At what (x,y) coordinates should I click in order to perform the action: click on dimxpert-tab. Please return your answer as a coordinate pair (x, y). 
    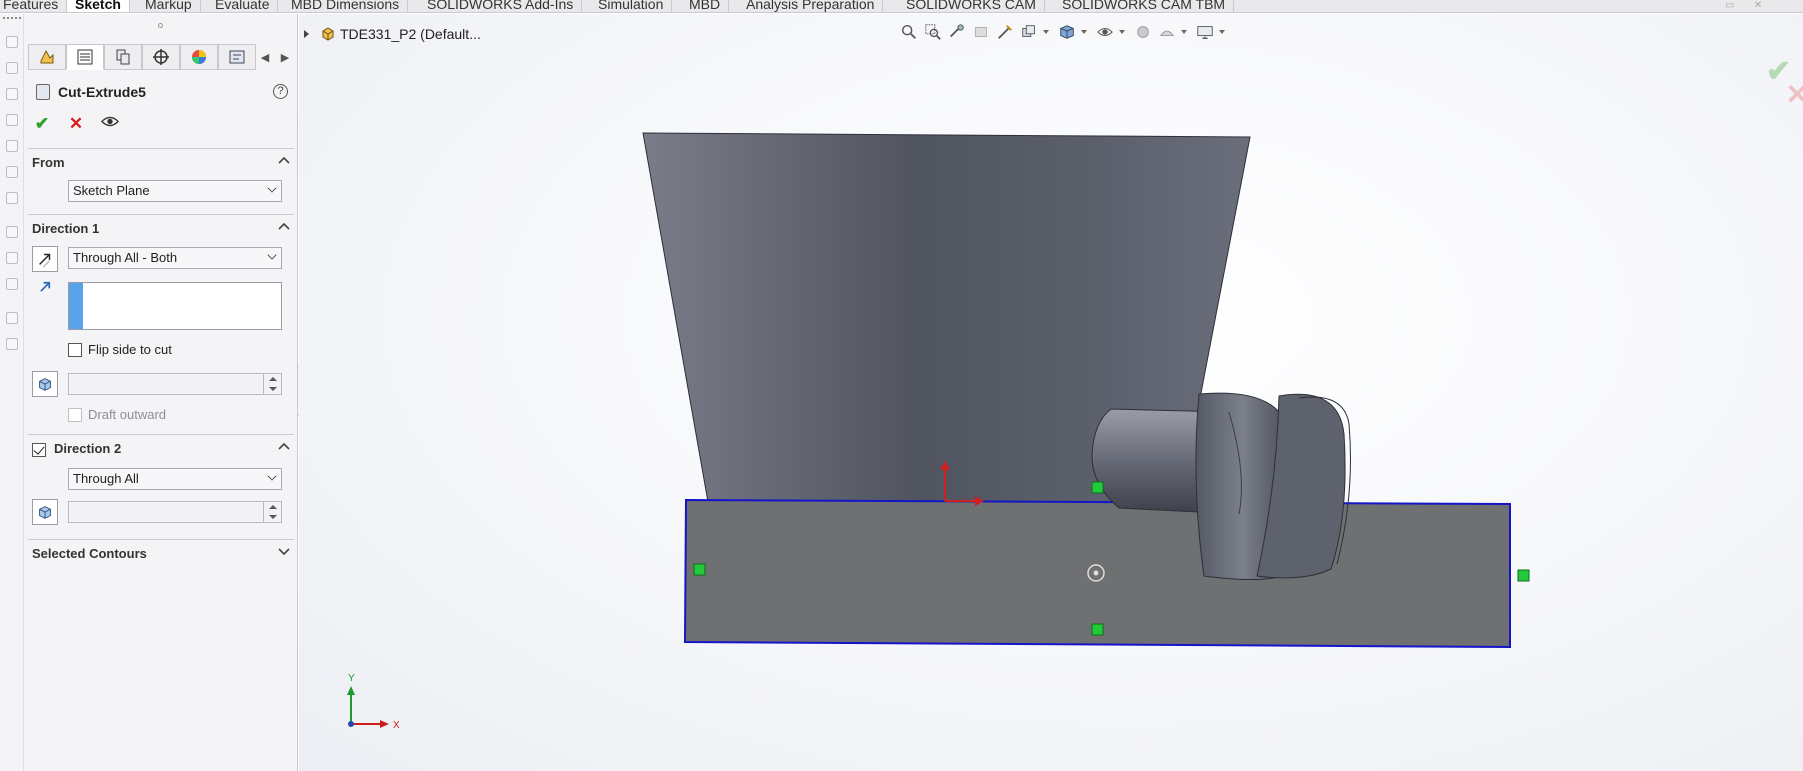
    Looking at the image, I should click on (161, 57).